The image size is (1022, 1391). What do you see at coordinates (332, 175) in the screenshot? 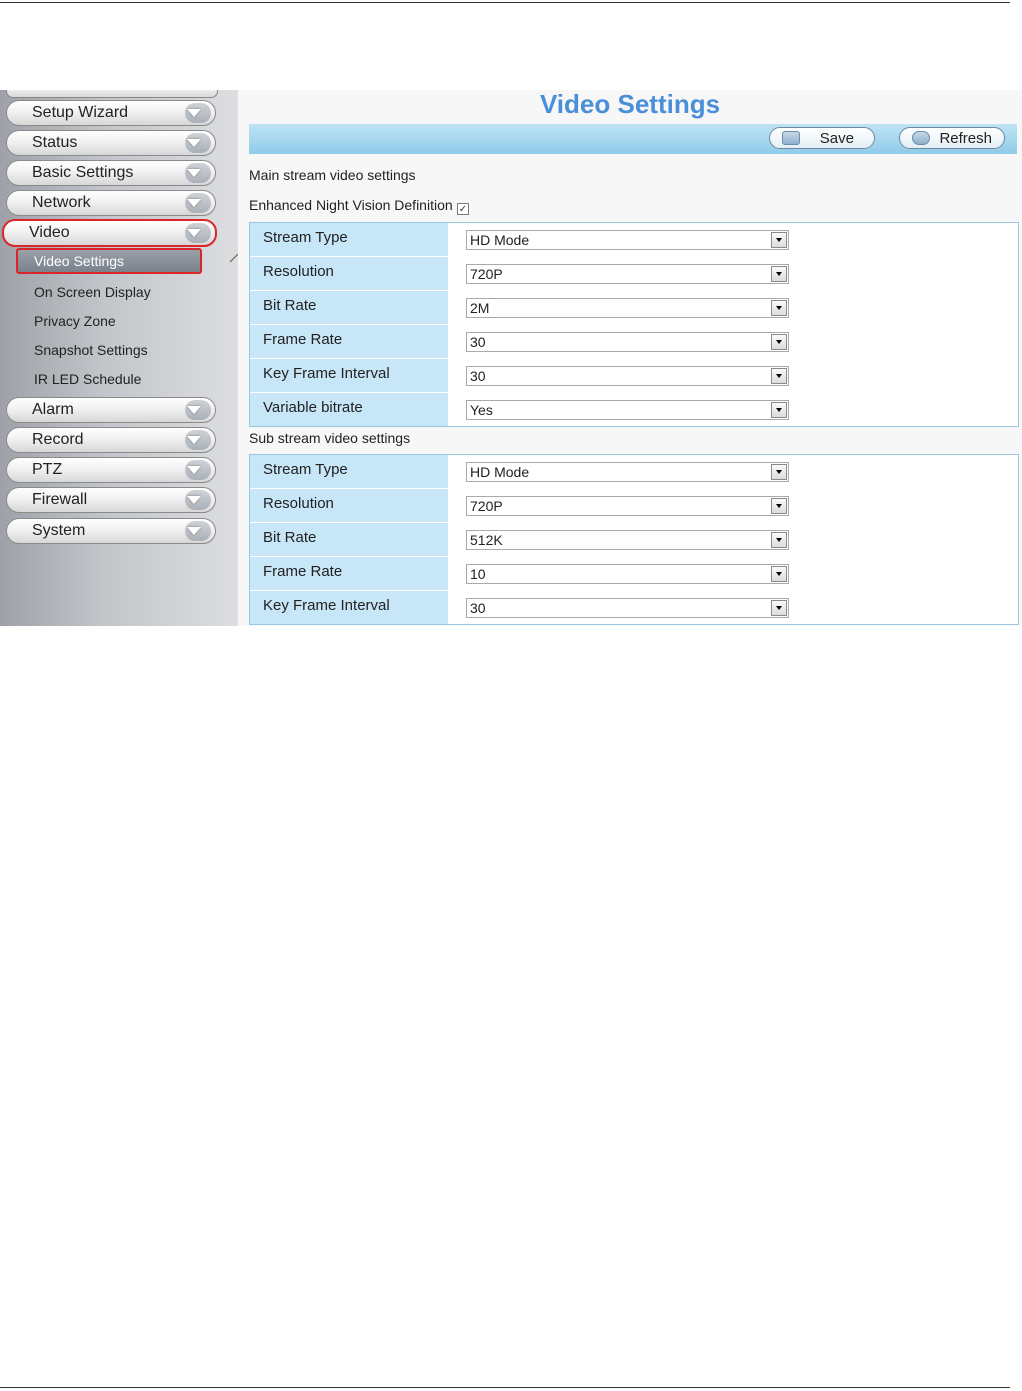
I see `main-stream-section-label: Main stream video settings` at bounding box center [332, 175].